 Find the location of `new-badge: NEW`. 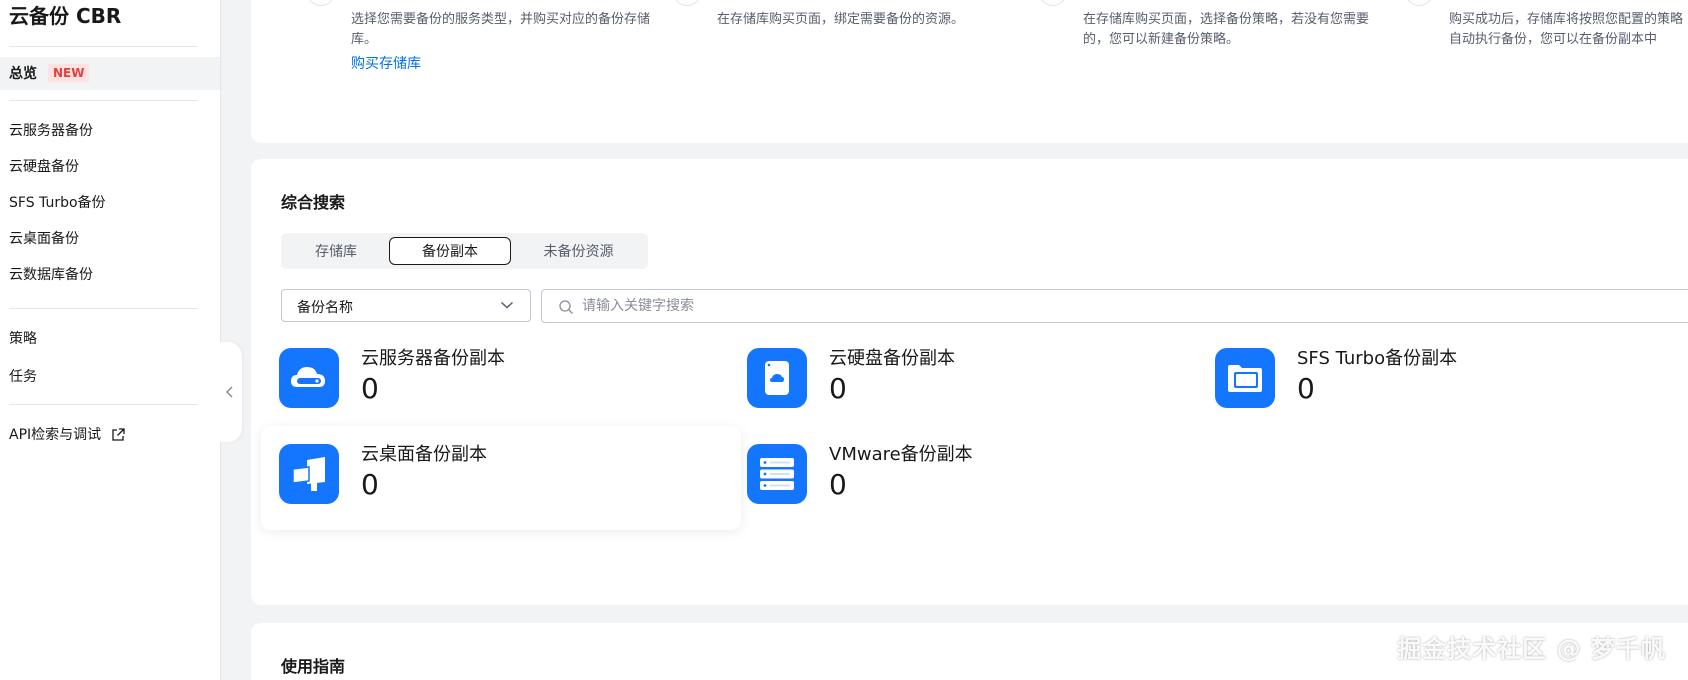

new-badge: NEW is located at coordinates (69, 73).